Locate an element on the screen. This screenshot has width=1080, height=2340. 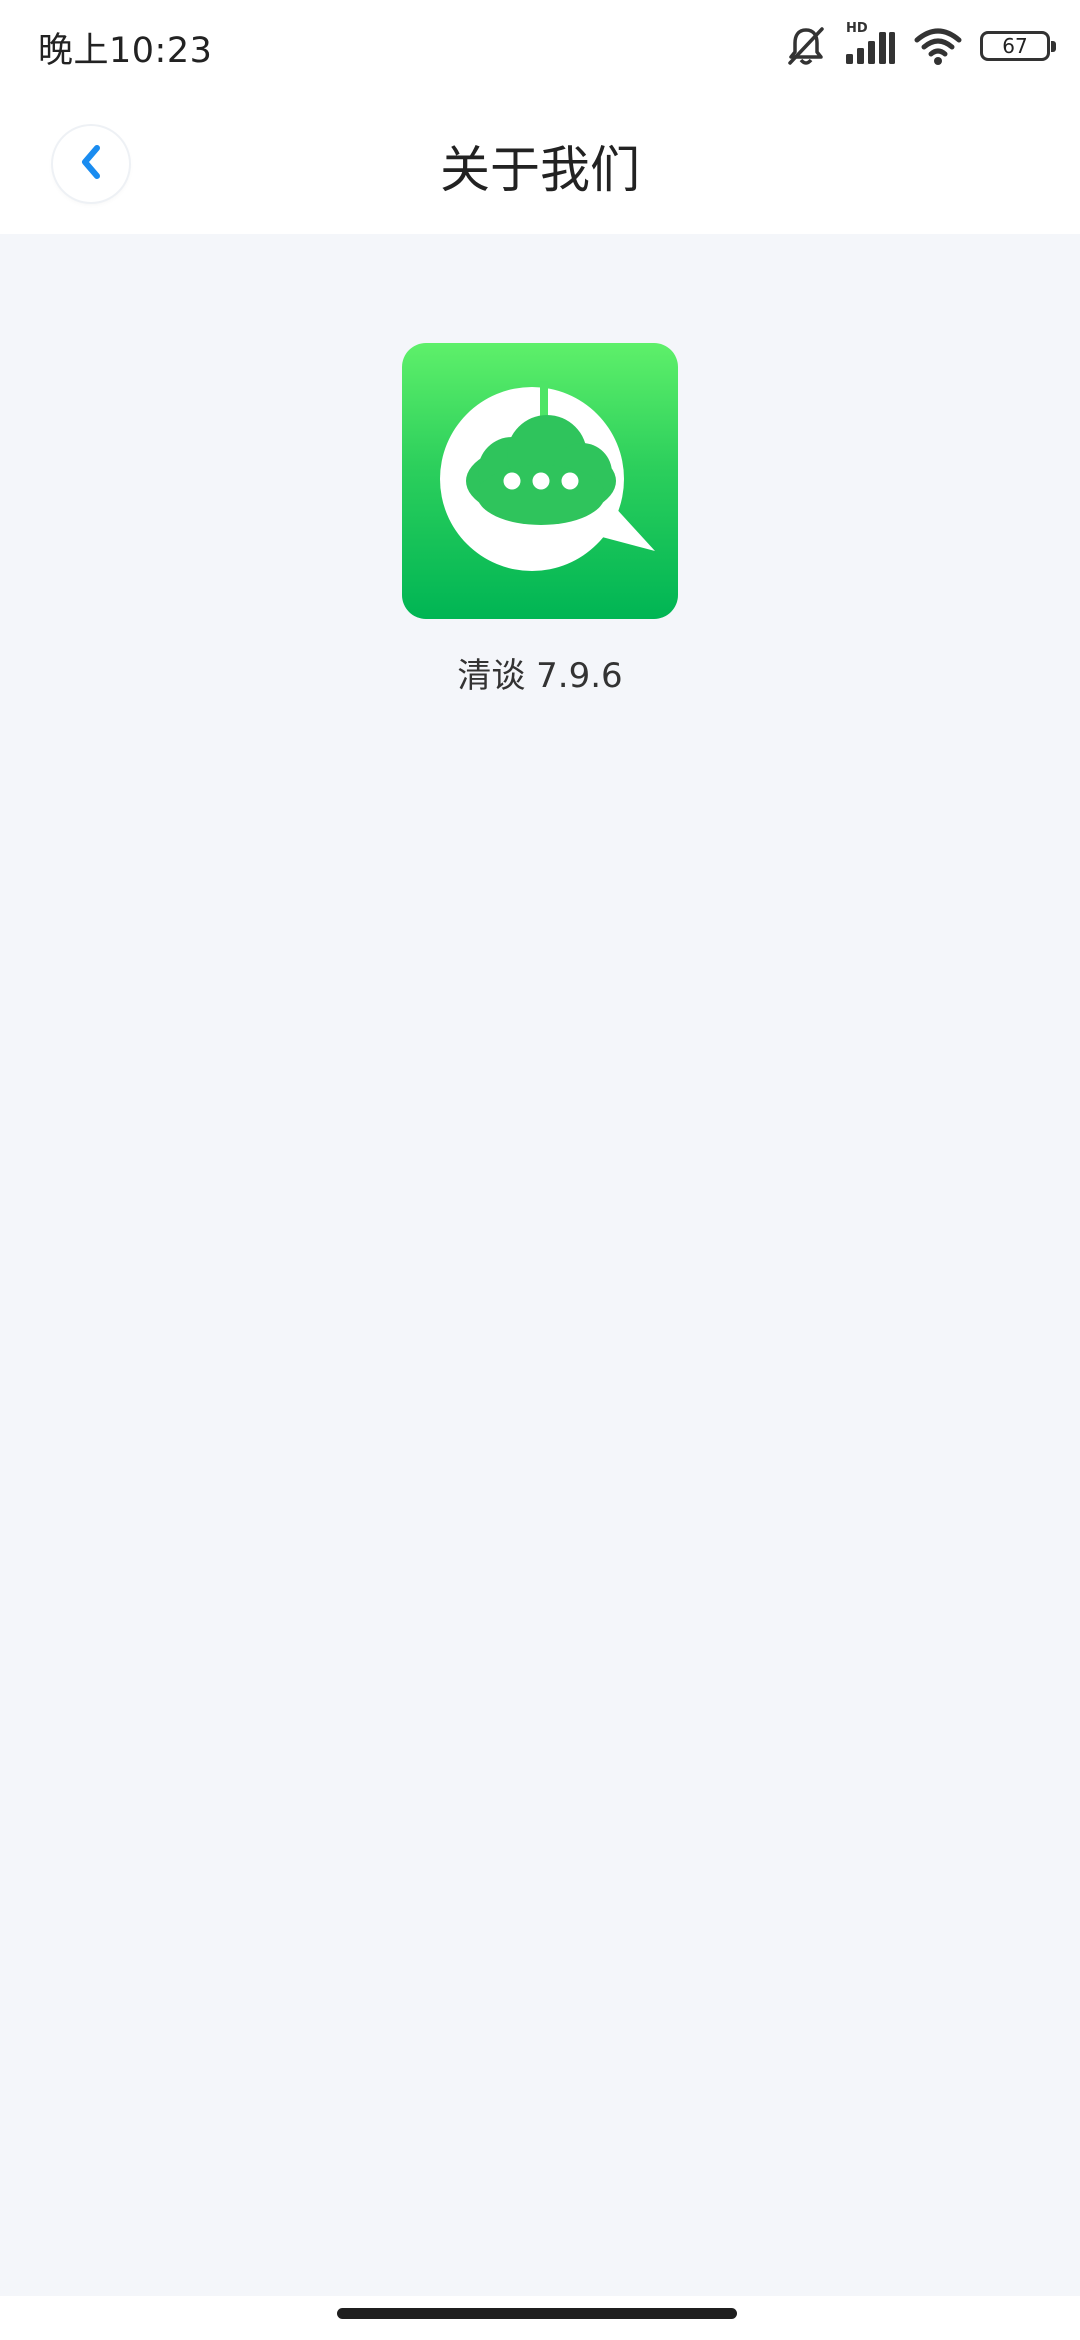
page-title: 关于我们 is located at coordinates (540, 170).